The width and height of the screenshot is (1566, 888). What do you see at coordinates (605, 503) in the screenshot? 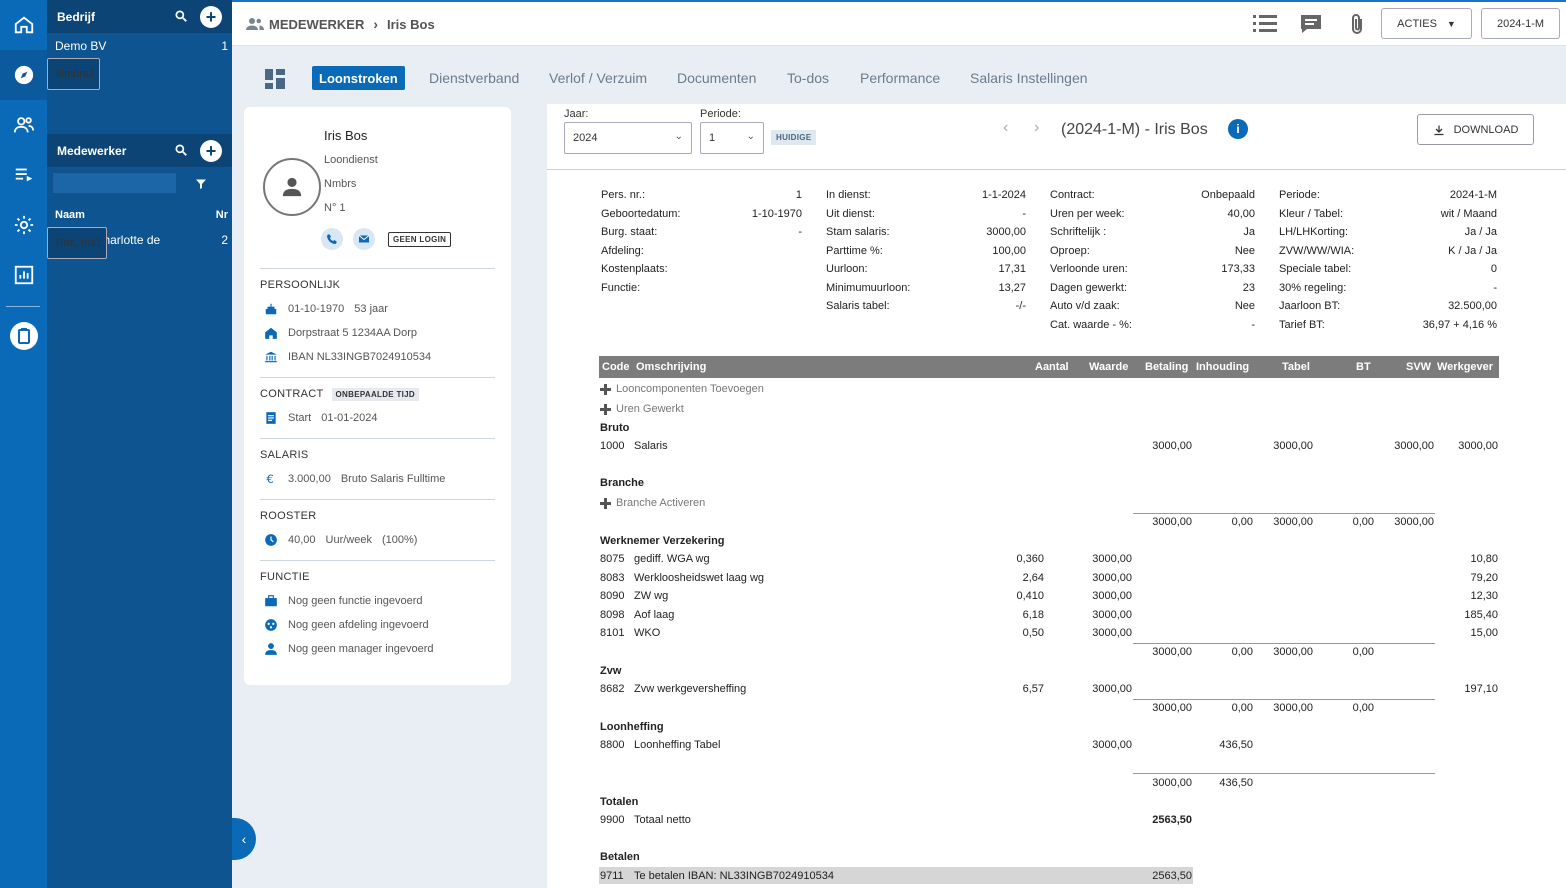
I see `plus-icon` at bounding box center [605, 503].